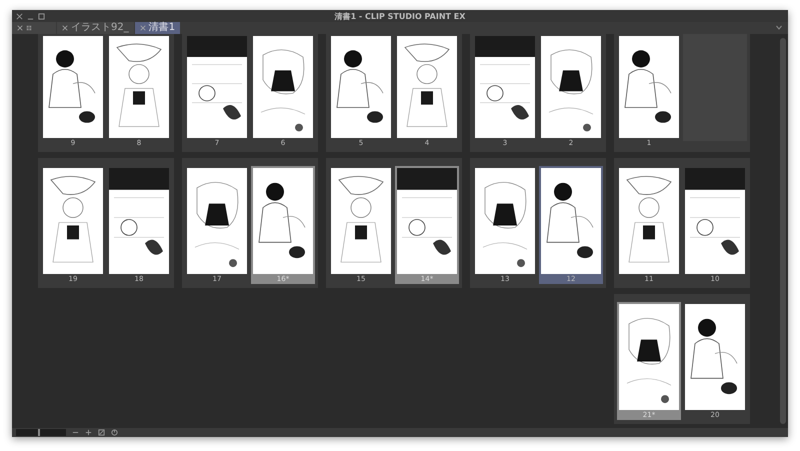 The width and height of the screenshot is (800, 451). Describe the element at coordinates (400, 16) in the screenshot. I see `window-title: 清書1 - CLIP STUDIO PAINT EX` at that location.